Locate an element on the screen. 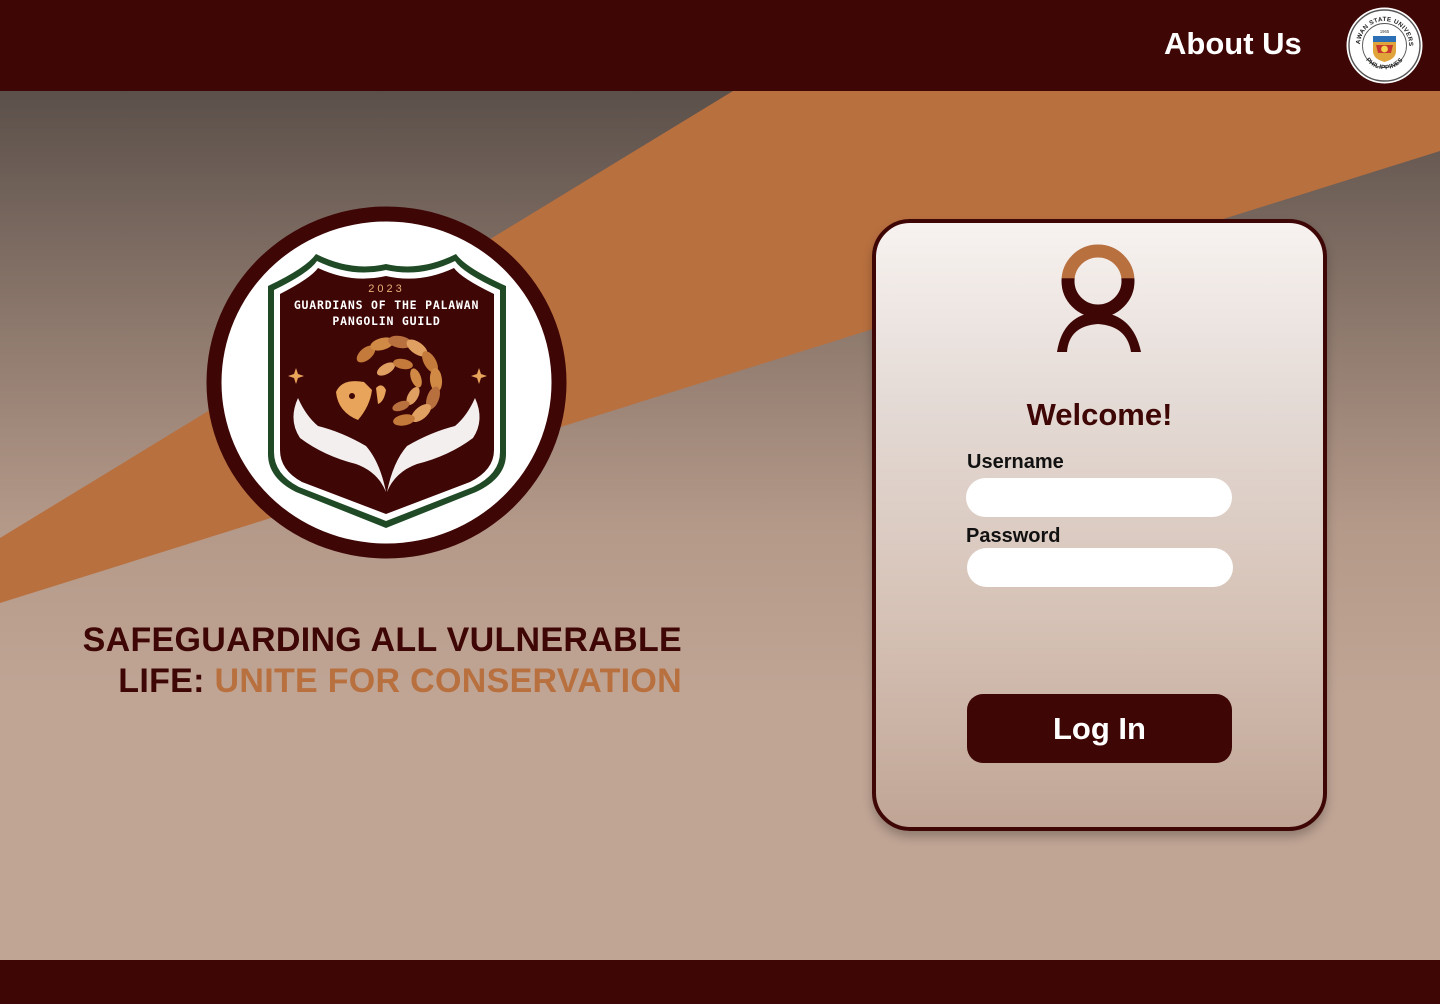 Image resolution: width=1440 pixels, height=1004 pixels. seal-year: 1965 is located at coordinates (1385, 31).